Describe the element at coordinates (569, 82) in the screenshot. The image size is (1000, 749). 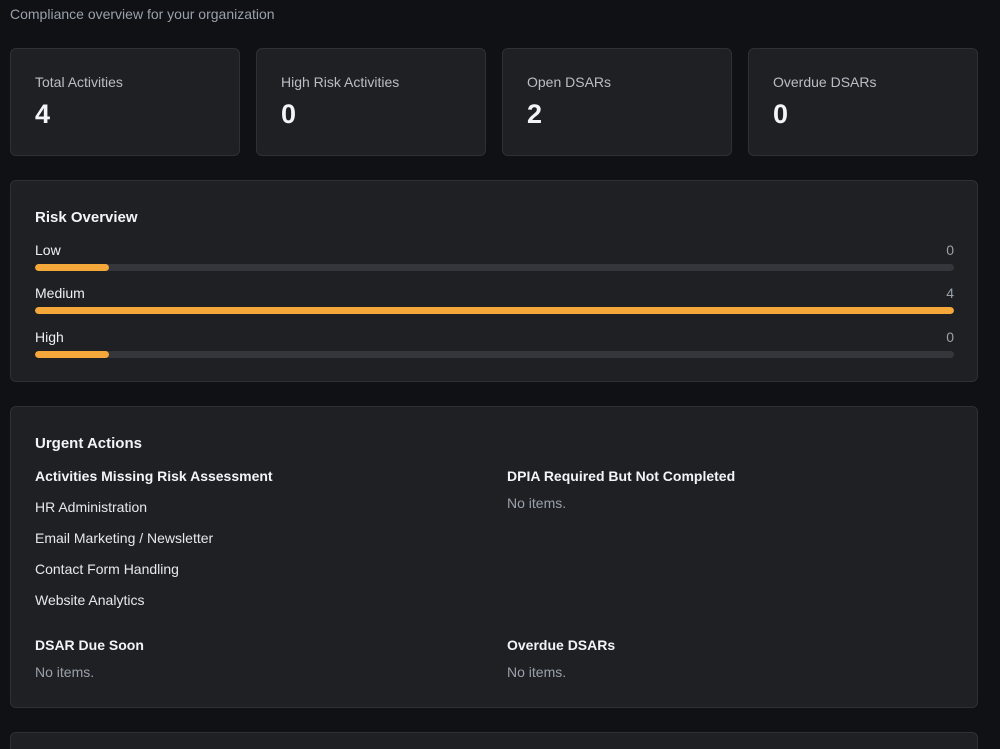
I see `stat-label: Open DSARs` at that location.